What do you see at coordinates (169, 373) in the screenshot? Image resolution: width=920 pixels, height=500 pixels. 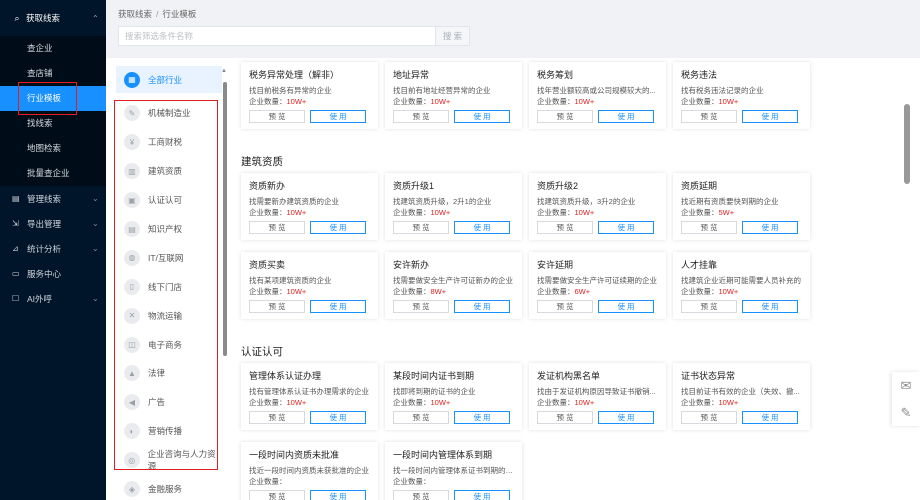 I see `category-item: ▲ 法律` at bounding box center [169, 373].